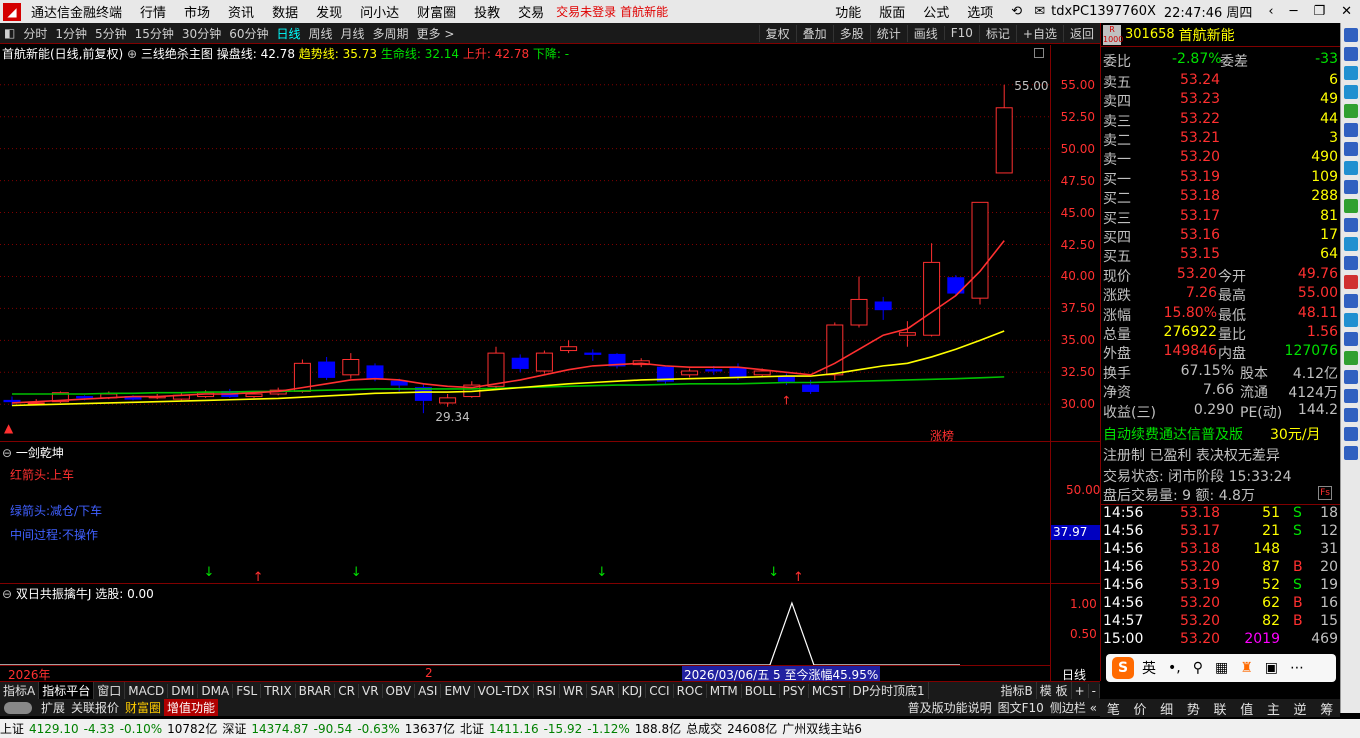 This screenshot has height=738, width=1360. What do you see at coordinates (574, 690) in the screenshot?
I see `indicator-tab: WR` at bounding box center [574, 690].